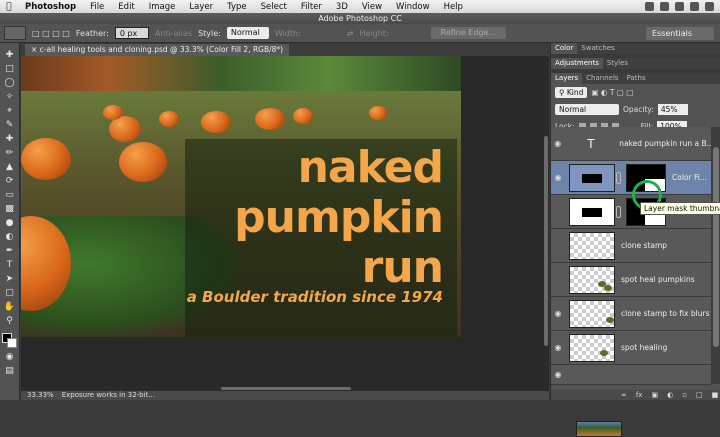 The height and width of the screenshot is (437, 720). I want to click on workspace-select: Essentials, so click(679, 33).